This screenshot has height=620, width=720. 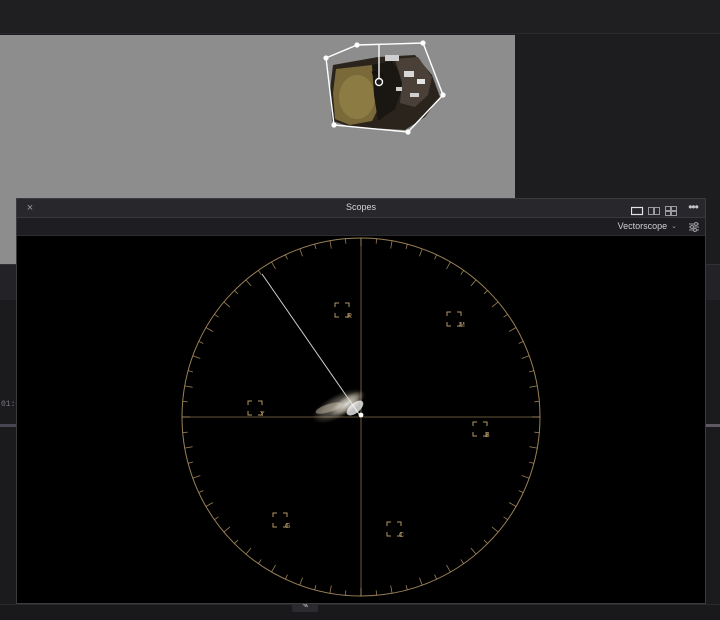 What do you see at coordinates (487, 435) in the screenshot?
I see `target-label: B` at bounding box center [487, 435].